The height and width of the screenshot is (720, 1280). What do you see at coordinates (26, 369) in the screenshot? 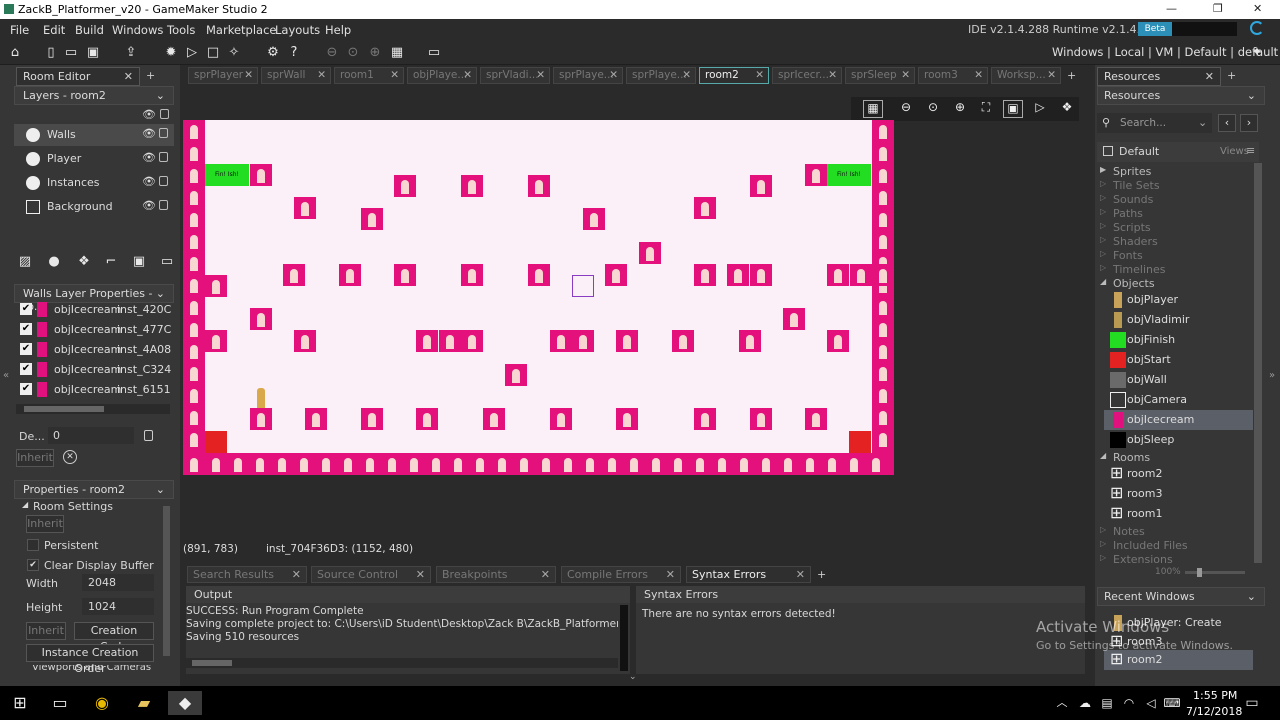
I see `instance-checkbox: ✔` at bounding box center [26, 369].